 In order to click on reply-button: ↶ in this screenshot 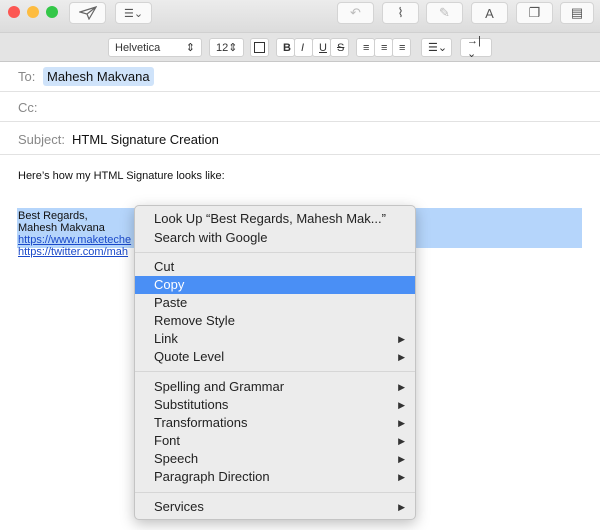, I will do `click(355, 13)`.